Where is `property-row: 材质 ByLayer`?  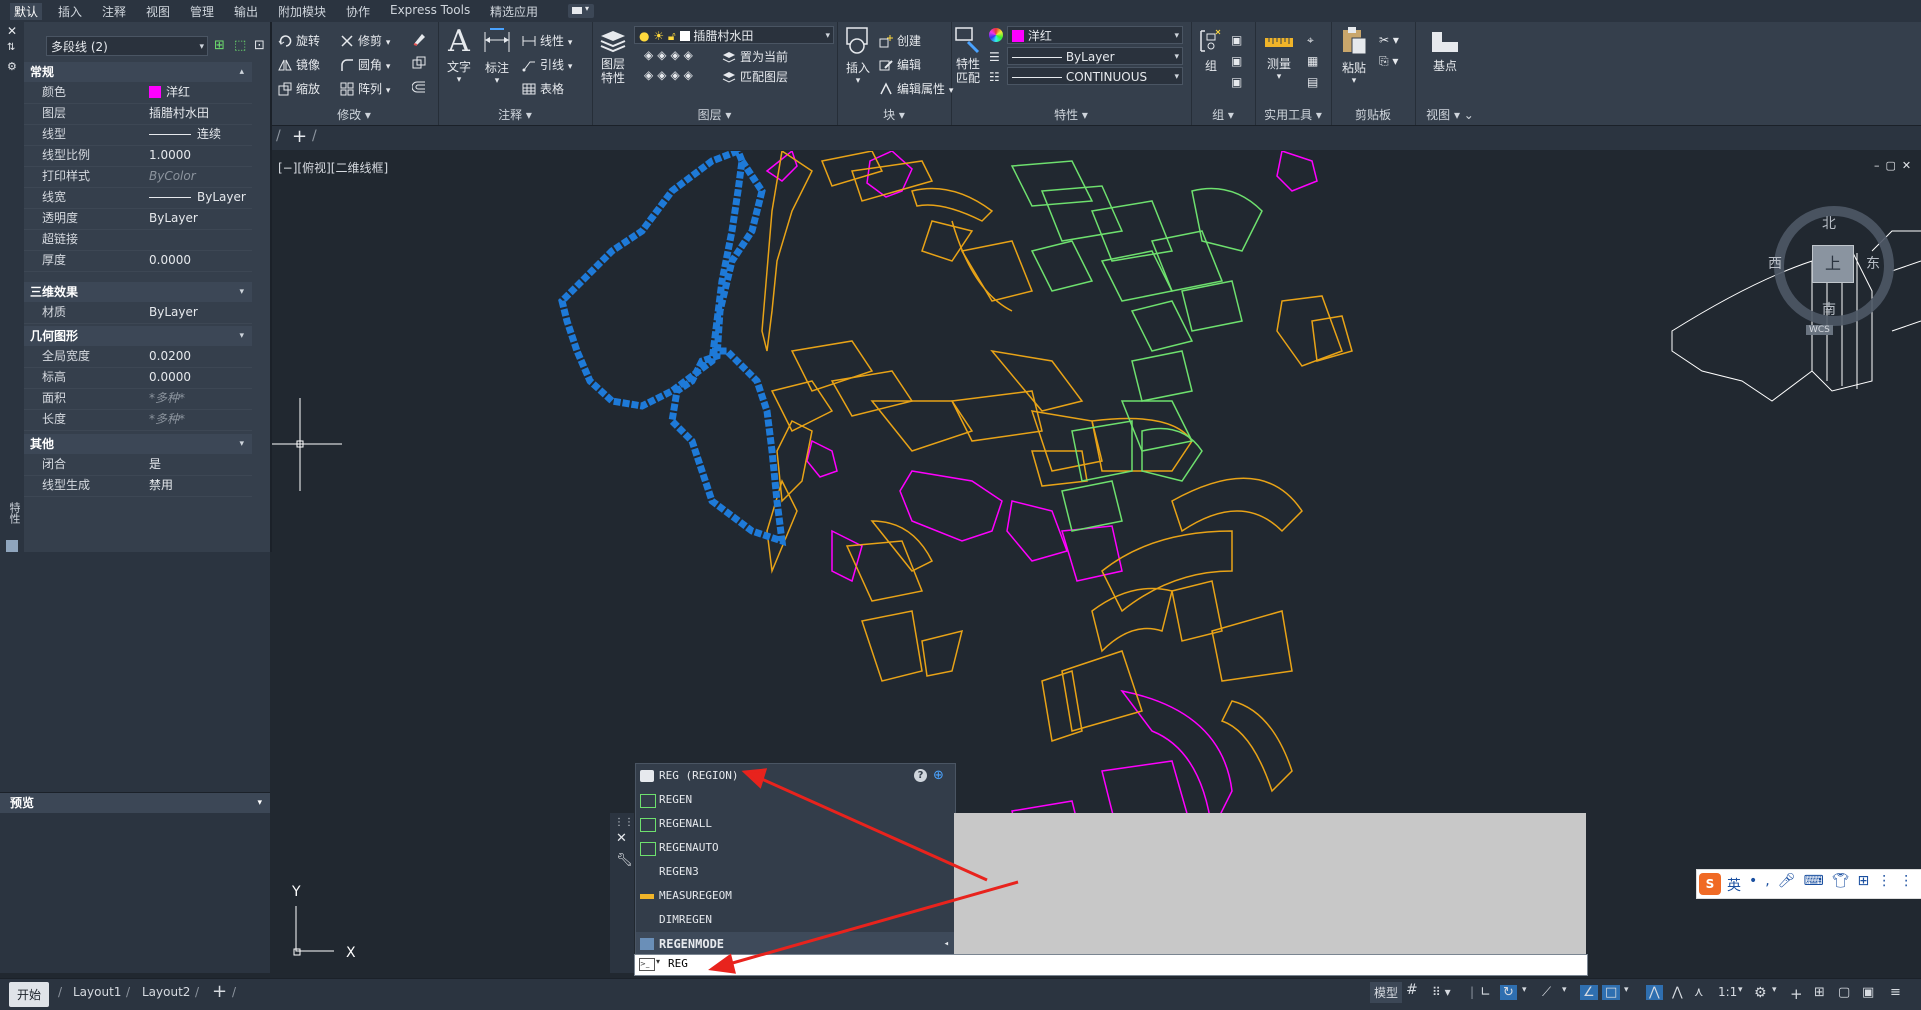
property-row: 材质 ByLayer is located at coordinates (138, 313).